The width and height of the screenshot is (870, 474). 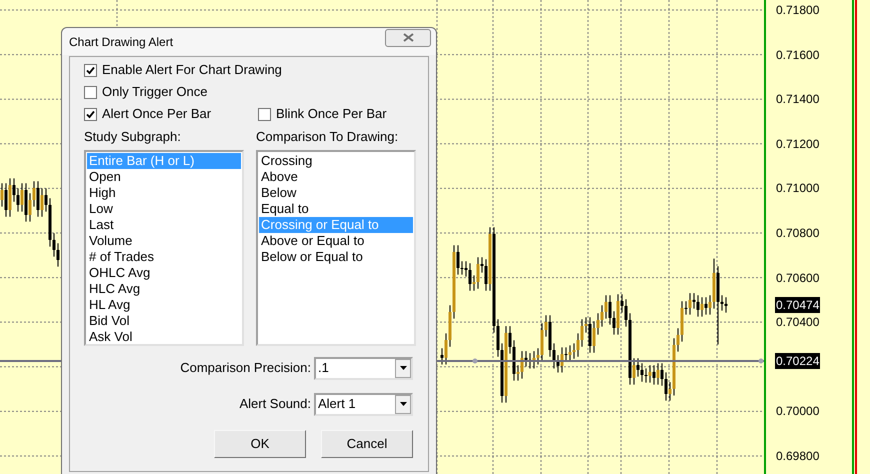 I want to click on checkbox-label: Blink Once Per Bar, so click(x=331, y=114).